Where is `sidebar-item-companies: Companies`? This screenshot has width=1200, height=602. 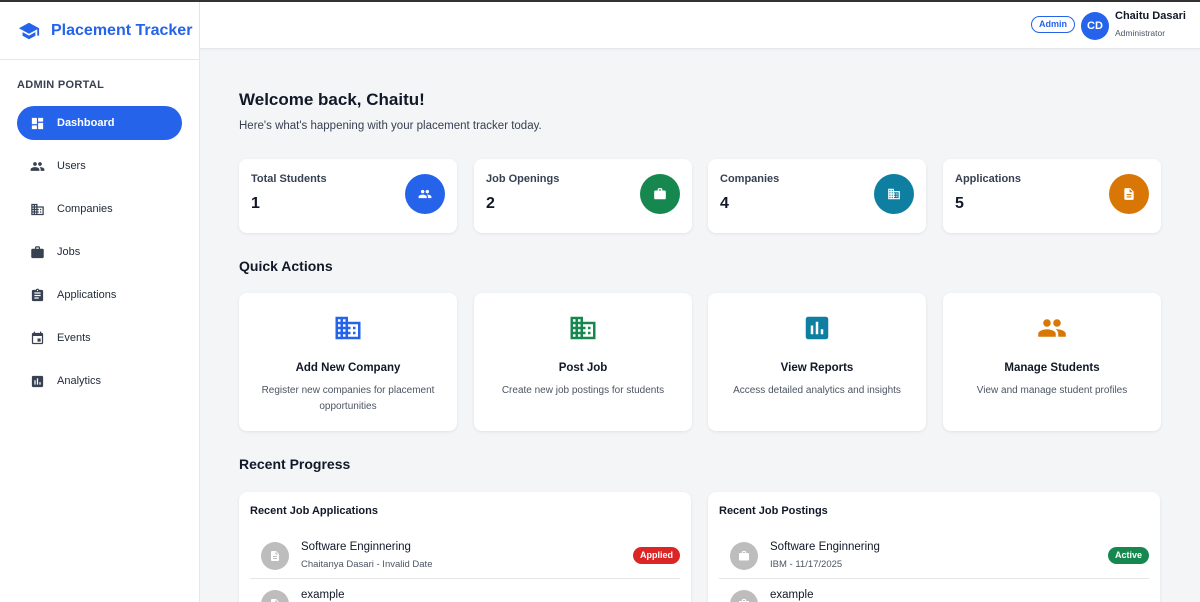
sidebar-item-companies: Companies is located at coordinates (99, 209).